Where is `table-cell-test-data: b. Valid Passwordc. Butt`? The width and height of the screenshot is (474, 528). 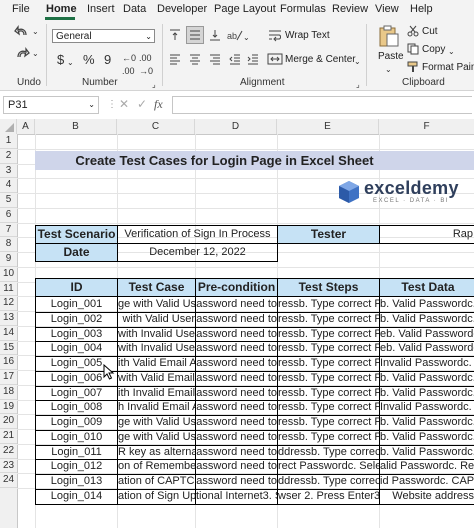 table-cell-test-data: b. Valid Passwordc. Butt is located at coordinates (426, 437).